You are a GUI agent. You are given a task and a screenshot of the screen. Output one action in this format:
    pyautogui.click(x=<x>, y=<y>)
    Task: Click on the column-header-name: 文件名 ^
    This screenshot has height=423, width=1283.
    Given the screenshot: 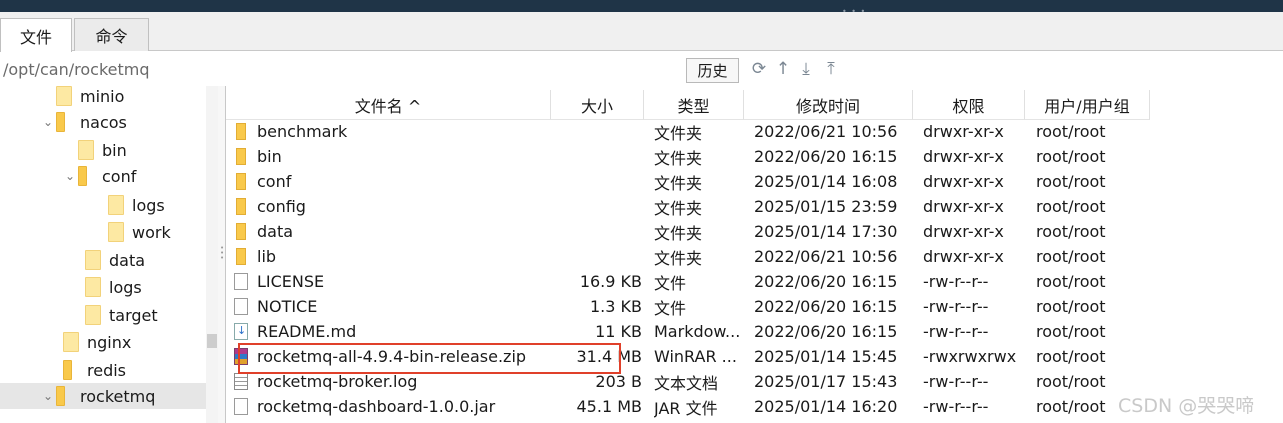 What is the action you would take?
    pyautogui.click(x=388, y=105)
    